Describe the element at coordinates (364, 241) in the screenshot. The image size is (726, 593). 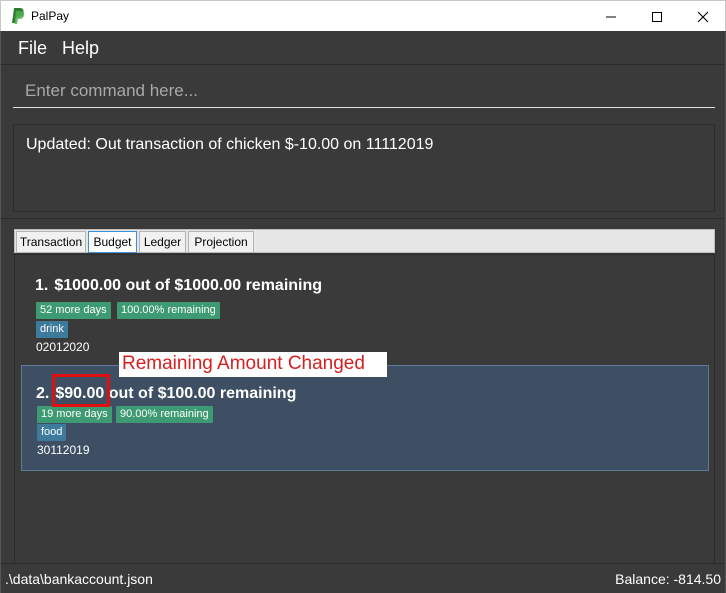
I see `tab-bar: Transaction Budget Ledger Projection` at that location.